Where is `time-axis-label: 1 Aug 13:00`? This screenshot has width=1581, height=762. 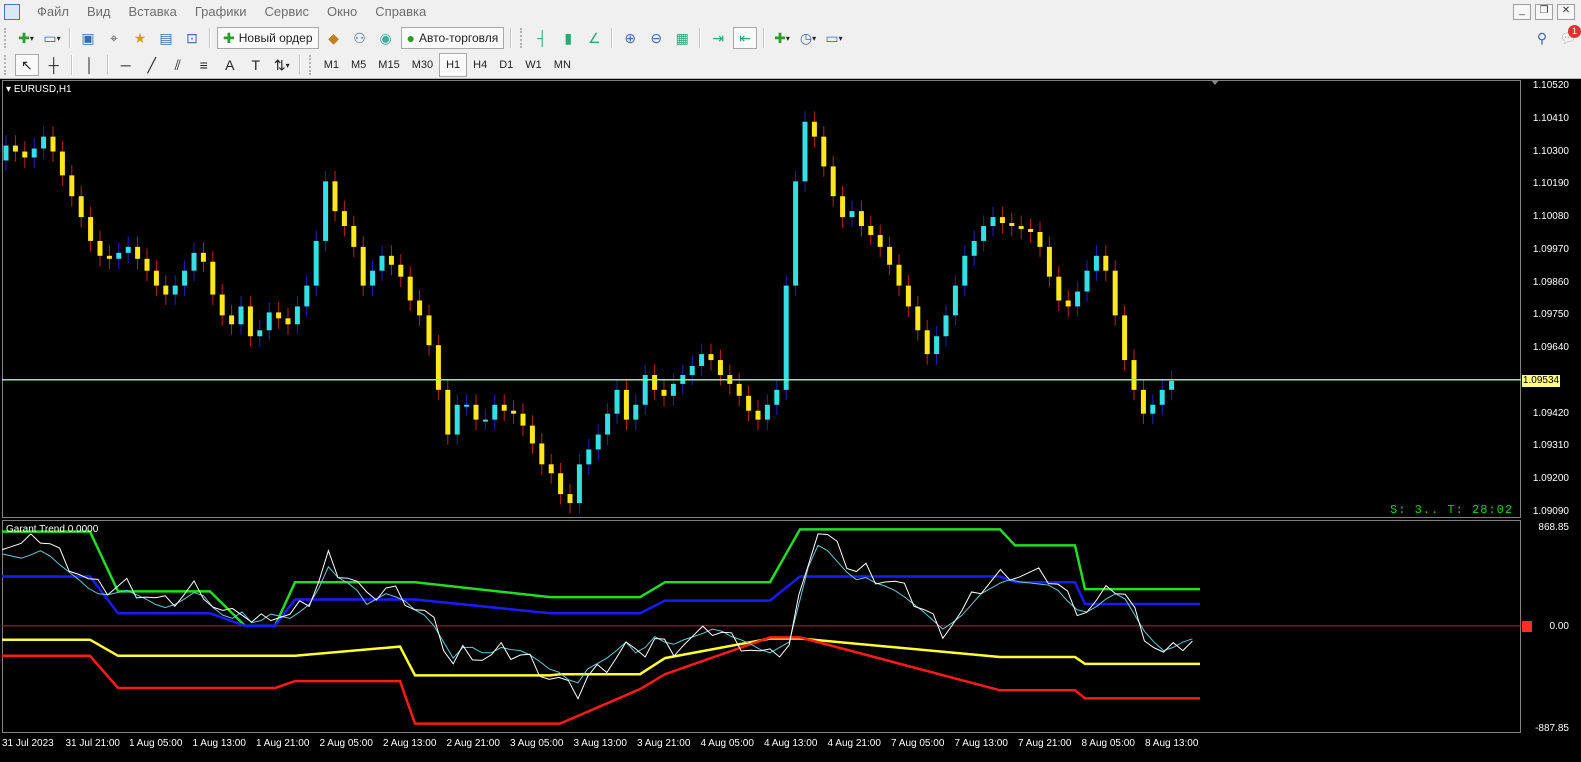
time-axis-label: 1 Aug 13:00 is located at coordinates (219, 743).